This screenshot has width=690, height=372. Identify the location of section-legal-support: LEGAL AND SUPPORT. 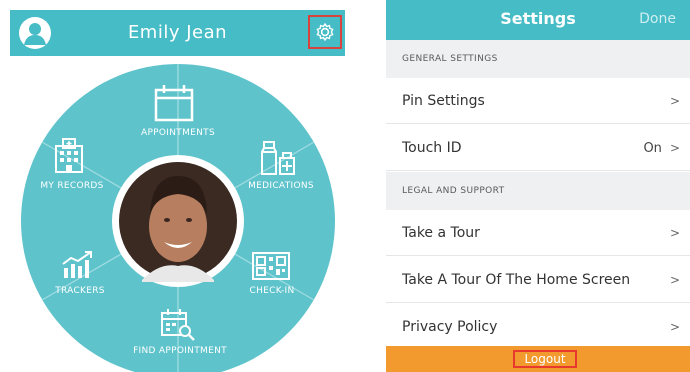
(538, 191).